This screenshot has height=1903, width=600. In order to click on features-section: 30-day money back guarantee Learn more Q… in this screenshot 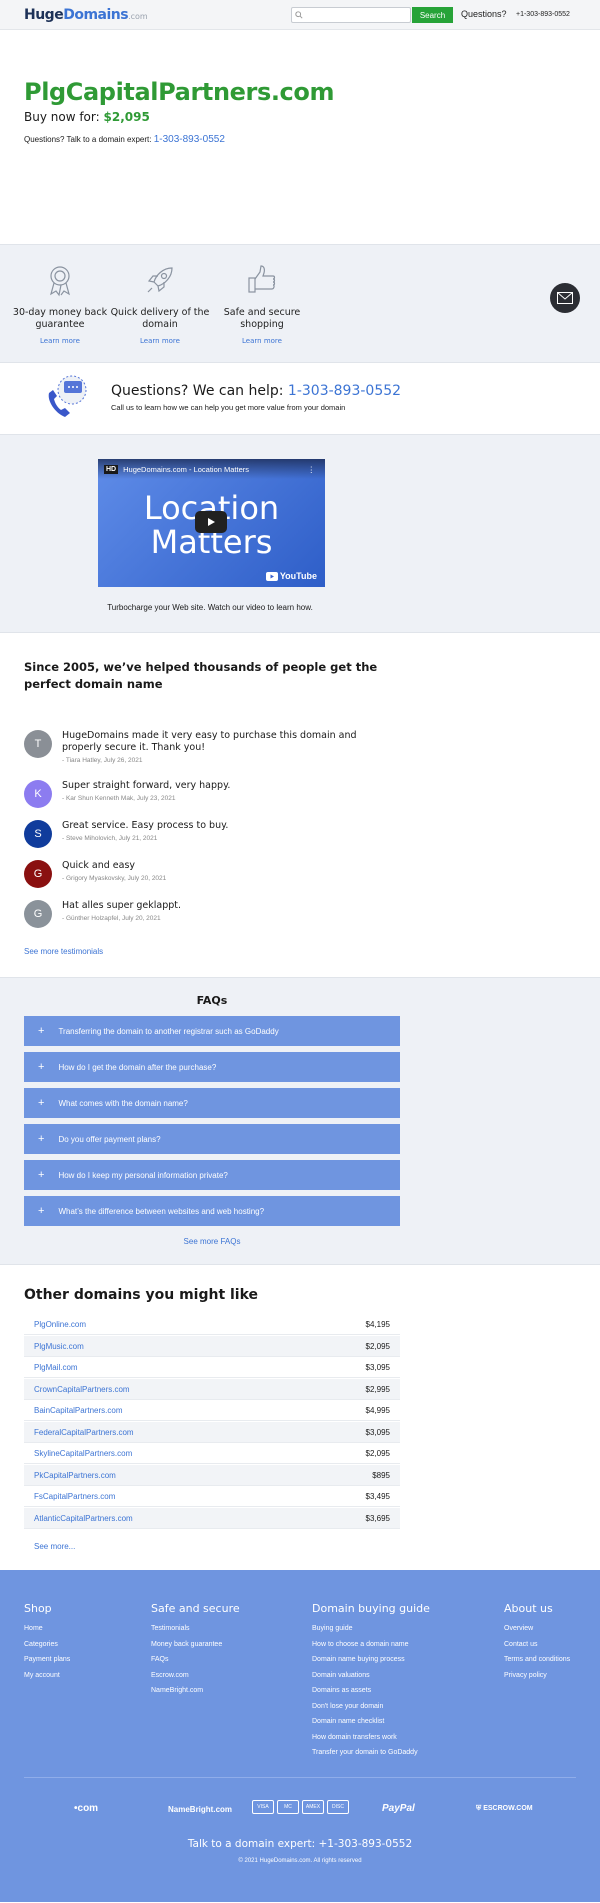, I will do `click(300, 303)`.